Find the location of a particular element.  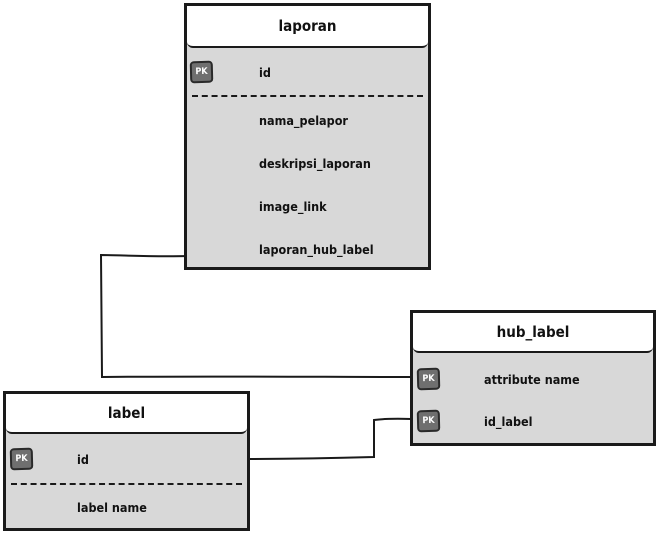

label-field-label-name: label name is located at coordinates (112, 507).